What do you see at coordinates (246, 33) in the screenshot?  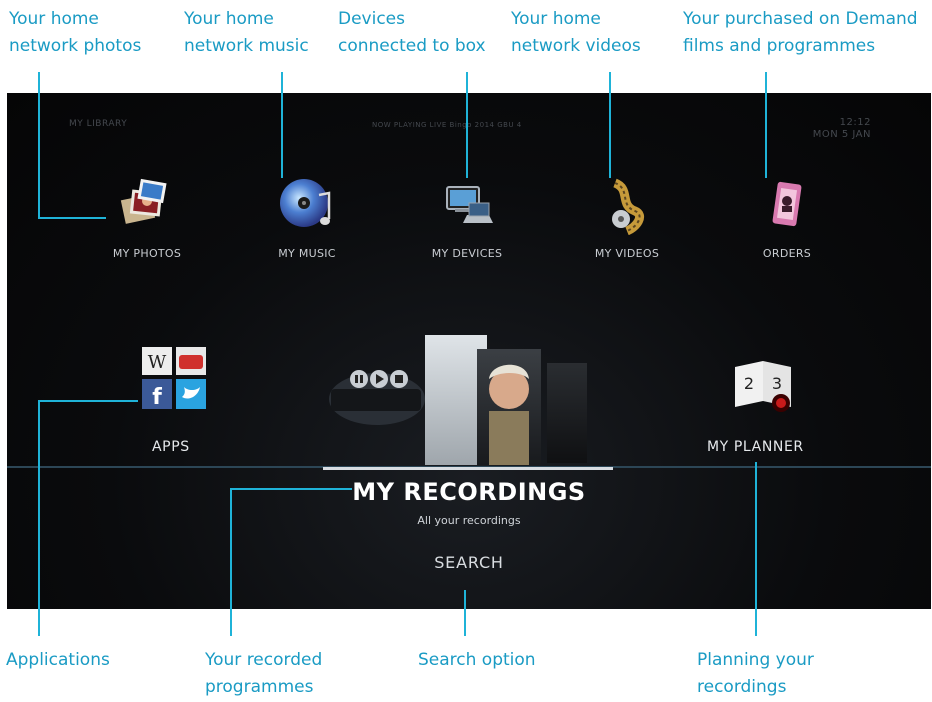 I see `callout-music: Your home network music` at bounding box center [246, 33].